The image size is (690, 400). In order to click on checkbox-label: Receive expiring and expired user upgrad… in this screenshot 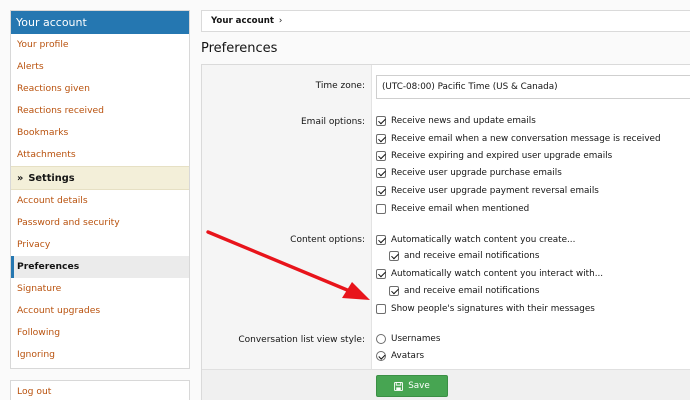, I will do `click(502, 156)`.